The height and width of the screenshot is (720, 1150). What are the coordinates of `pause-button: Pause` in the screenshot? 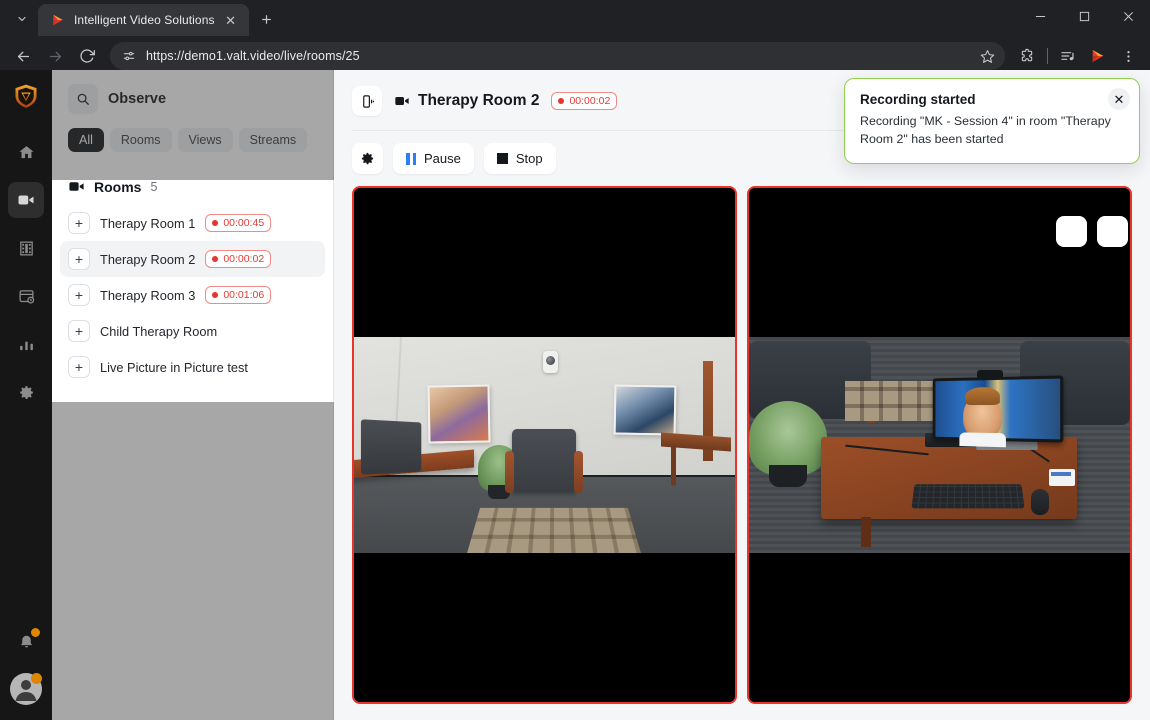 It's located at (433, 158).